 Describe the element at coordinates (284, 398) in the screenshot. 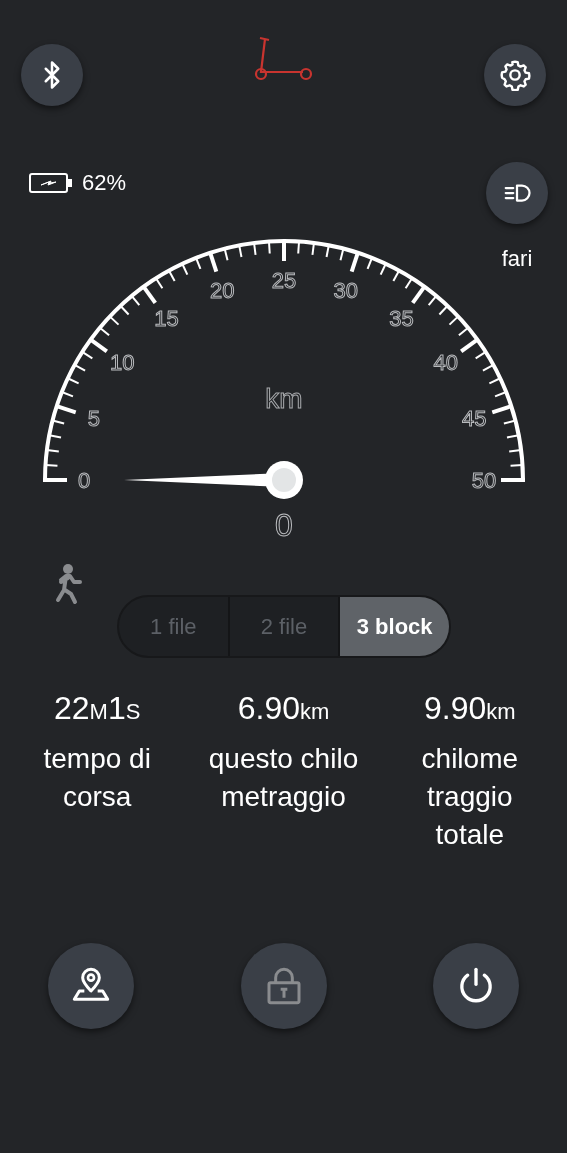

I see `gauge-unit: km` at that location.